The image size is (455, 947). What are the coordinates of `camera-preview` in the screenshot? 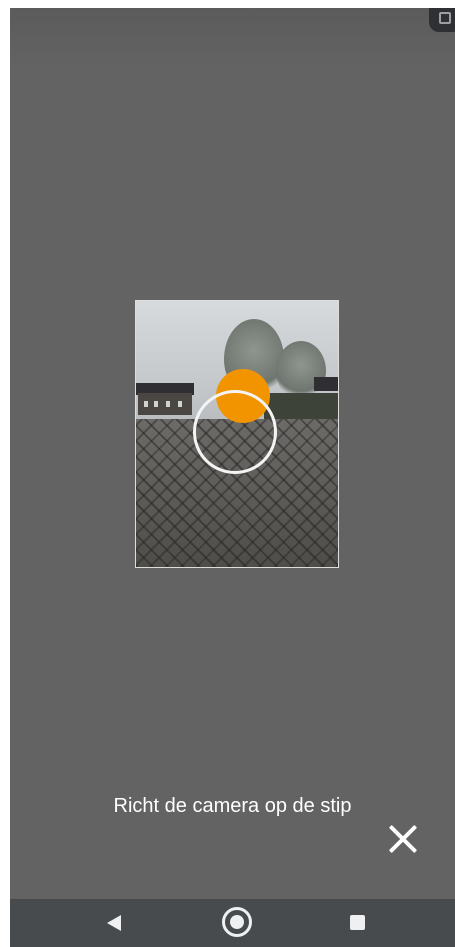 It's located at (237, 434).